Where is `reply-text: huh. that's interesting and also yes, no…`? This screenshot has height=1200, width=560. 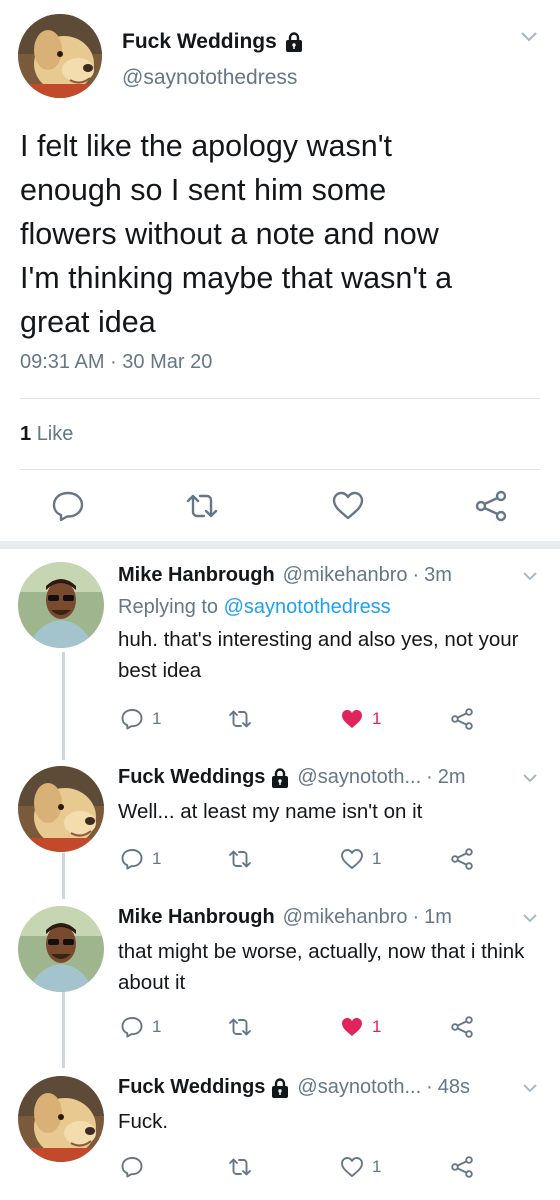
reply-text: huh. that's interesting and also yes, no… is located at coordinates (318, 655).